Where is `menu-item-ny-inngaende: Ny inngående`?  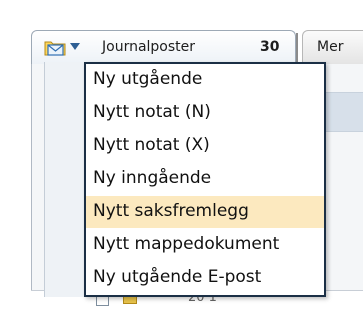 menu-item-ny-inngaende: Ny inngående is located at coordinates (205, 179).